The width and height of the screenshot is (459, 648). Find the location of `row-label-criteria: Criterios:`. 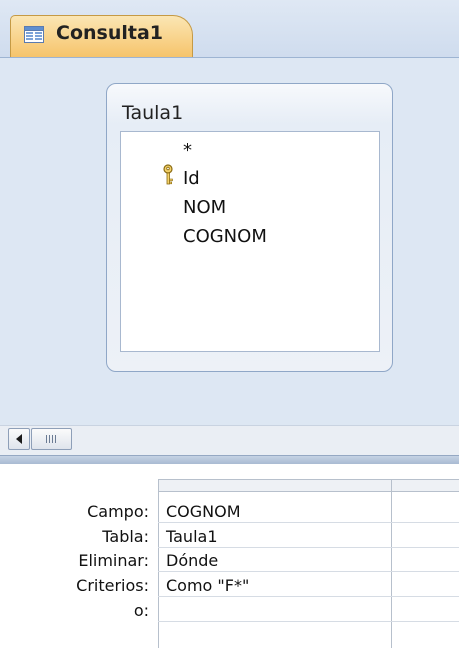

row-label-criteria: Criterios: is located at coordinates (112, 585).